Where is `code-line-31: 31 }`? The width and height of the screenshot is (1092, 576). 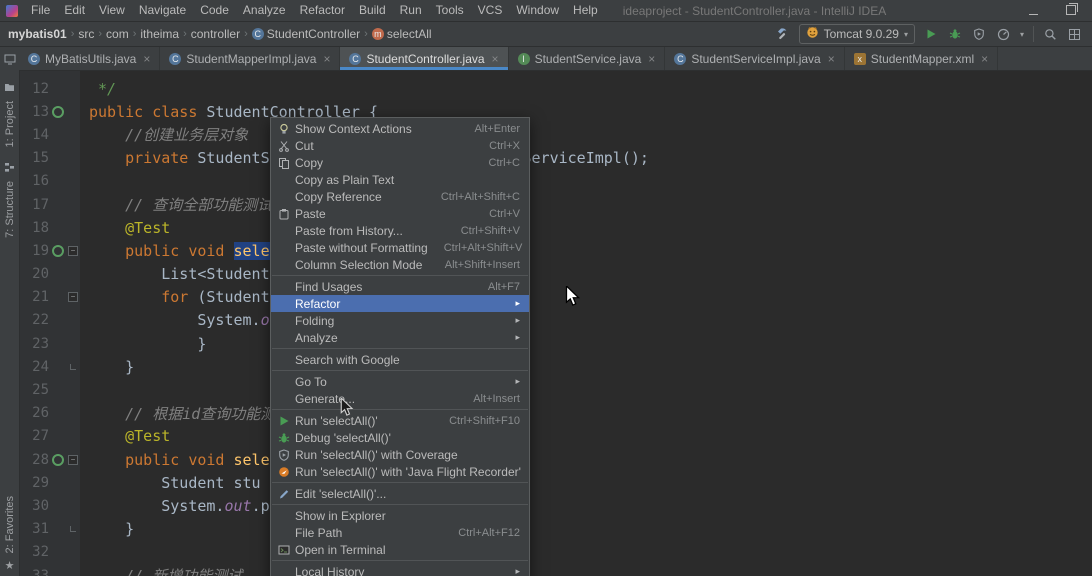 code-line-31: 31 } is located at coordinates (555, 529).